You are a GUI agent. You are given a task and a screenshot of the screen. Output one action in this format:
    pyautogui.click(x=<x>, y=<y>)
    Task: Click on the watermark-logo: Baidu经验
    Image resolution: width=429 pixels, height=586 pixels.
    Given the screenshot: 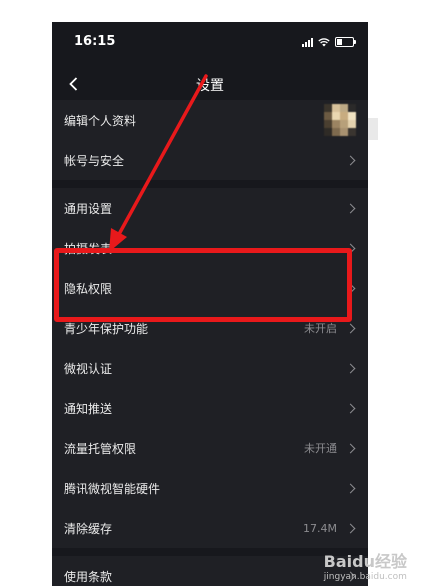 What is the action you would take?
    pyautogui.click(x=365, y=561)
    